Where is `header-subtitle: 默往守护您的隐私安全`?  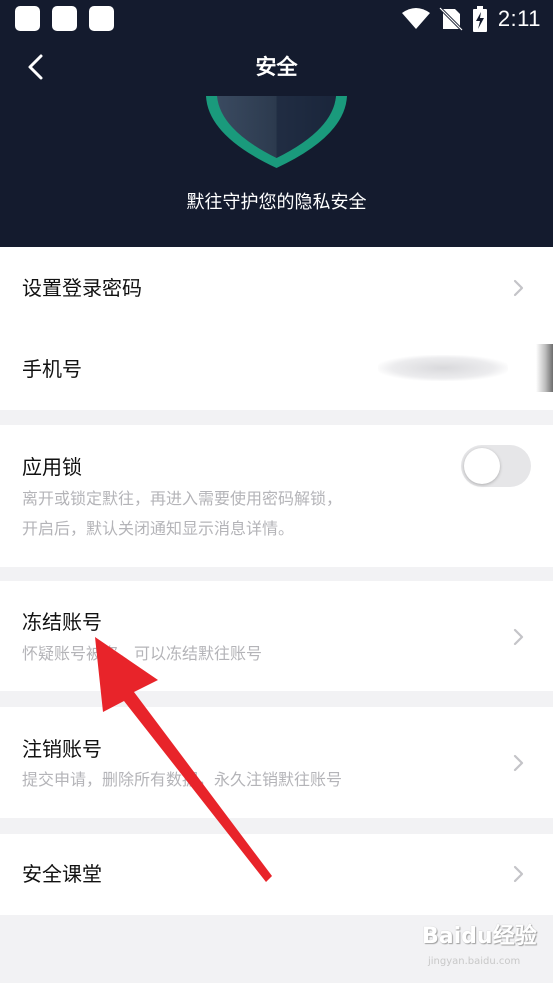
header-subtitle: 默往守护您的隐私安全 is located at coordinates (276, 202).